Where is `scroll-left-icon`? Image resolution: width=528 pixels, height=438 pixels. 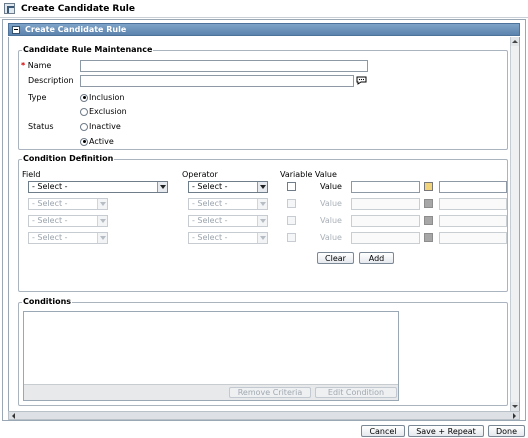
scroll-left-icon is located at coordinates (13, 415).